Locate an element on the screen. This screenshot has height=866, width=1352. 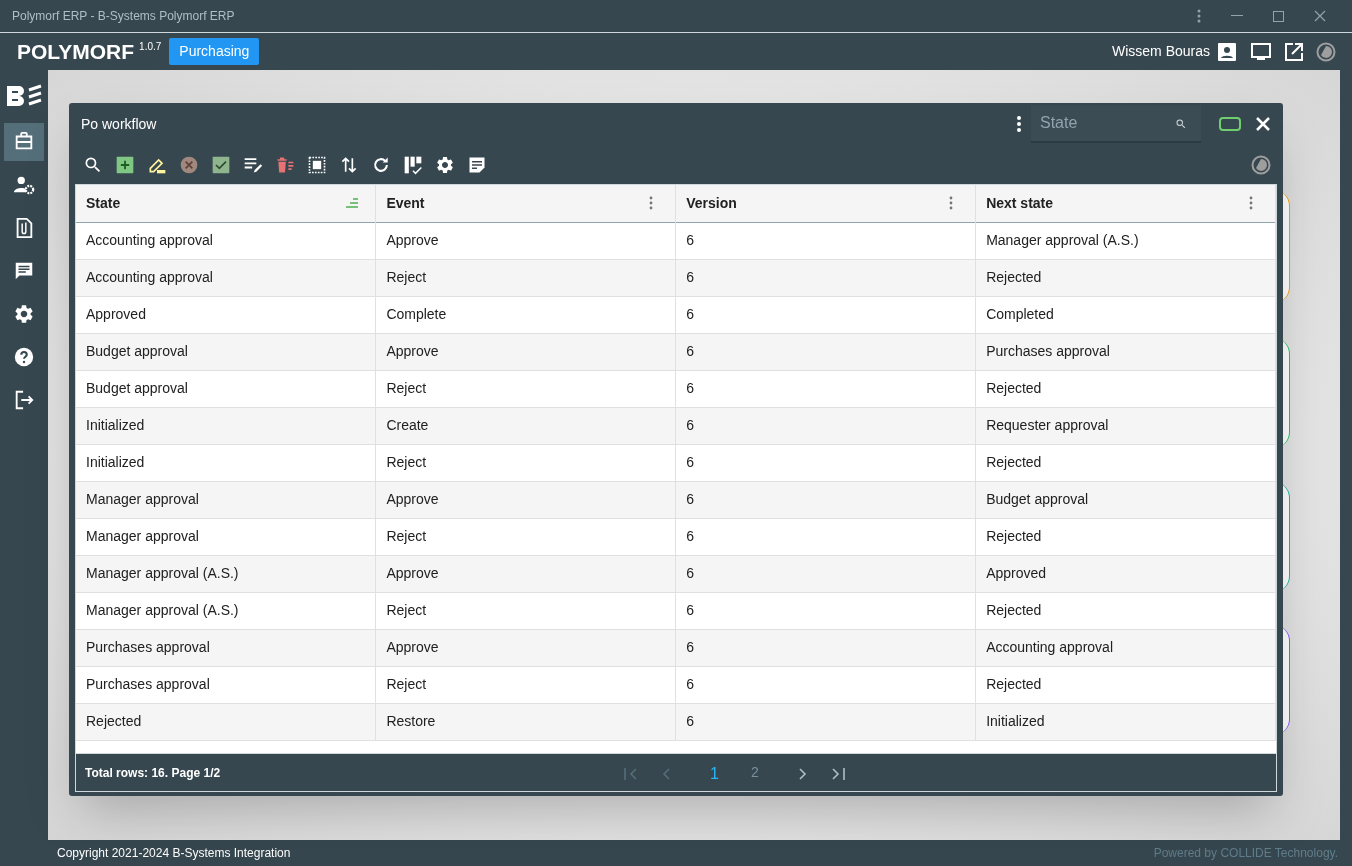
table-cell: Requester approval is located at coordinates (1125, 425).